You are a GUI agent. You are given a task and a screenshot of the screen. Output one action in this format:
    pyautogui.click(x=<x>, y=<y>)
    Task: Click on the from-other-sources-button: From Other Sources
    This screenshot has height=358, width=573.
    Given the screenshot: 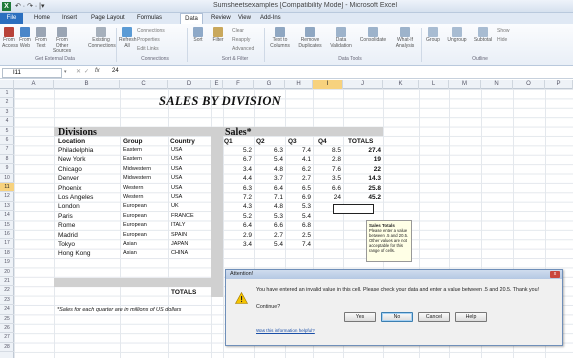 What is the action you would take?
    pyautogui.click(x=62, y=41)
    